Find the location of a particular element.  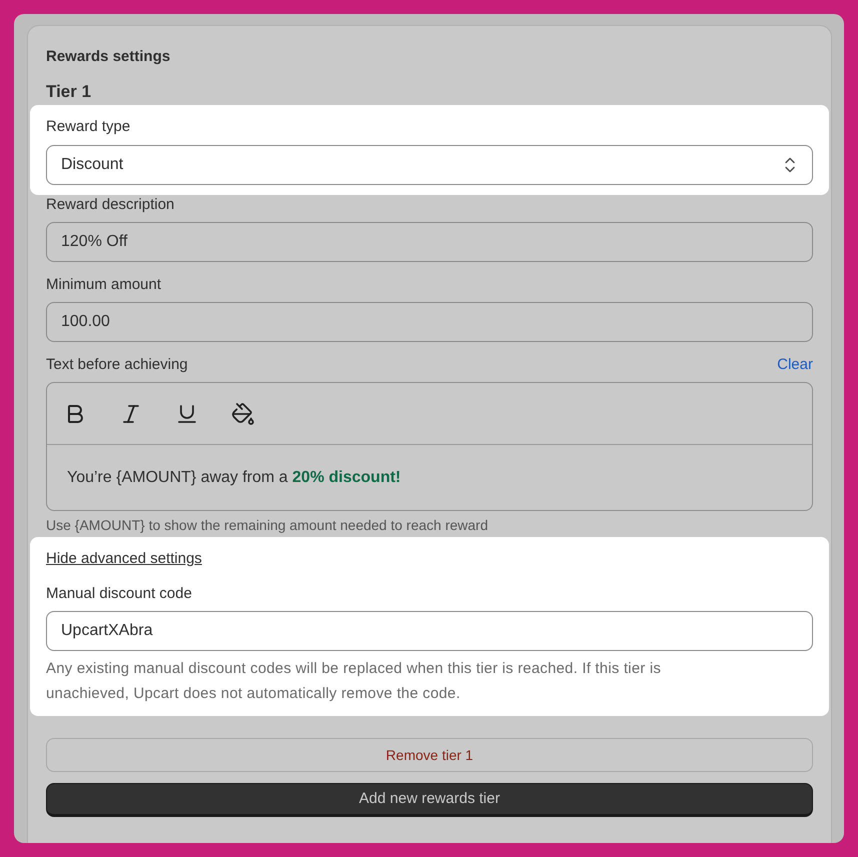

input-field: UpcartXAbra is located at coordinates (429, 631).